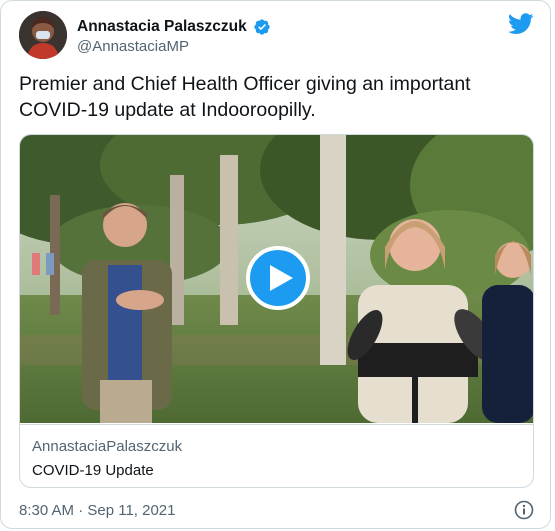 The width and height of the screenshot is (555, 531). I want to click on verified-badge-icon, so click(262, 27).